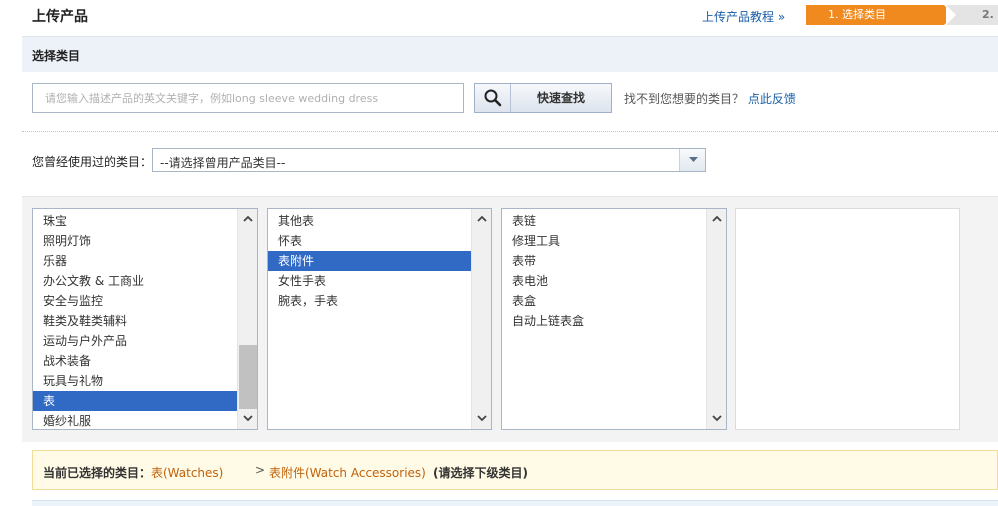 The height and width of the screenshot is (506, 998). Describe the element at coordinates (604, 301) in the screenshot. I see `category-item: 表盒` at that location.